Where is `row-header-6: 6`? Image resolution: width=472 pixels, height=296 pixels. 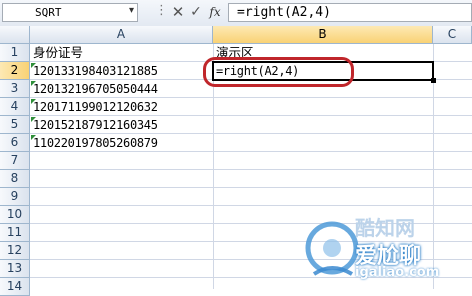 row-header-6: 6 is located at coordinates (15, 143).